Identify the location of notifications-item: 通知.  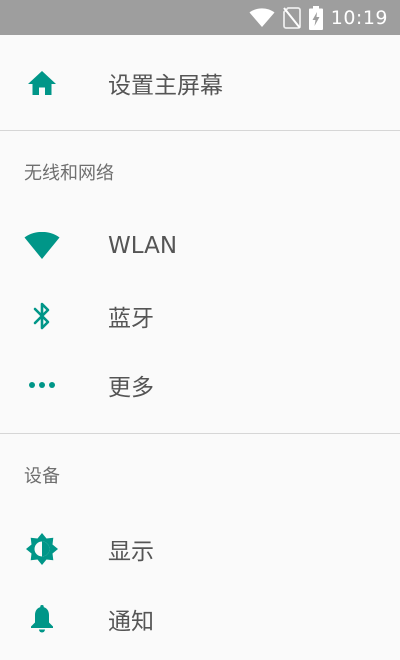
(200, 619).